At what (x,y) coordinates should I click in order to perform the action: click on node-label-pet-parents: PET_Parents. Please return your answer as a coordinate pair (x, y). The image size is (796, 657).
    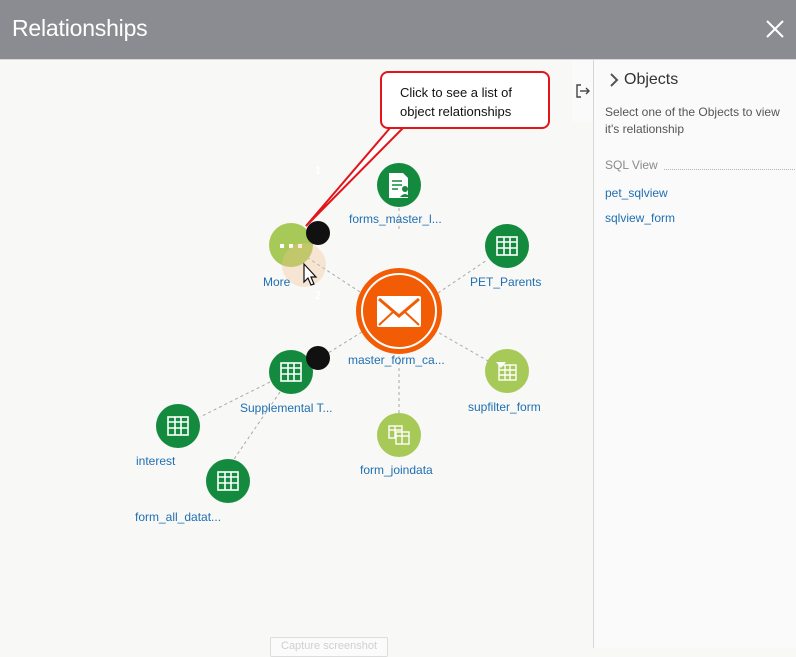
    Looking at the image, I should click on (505, 282).